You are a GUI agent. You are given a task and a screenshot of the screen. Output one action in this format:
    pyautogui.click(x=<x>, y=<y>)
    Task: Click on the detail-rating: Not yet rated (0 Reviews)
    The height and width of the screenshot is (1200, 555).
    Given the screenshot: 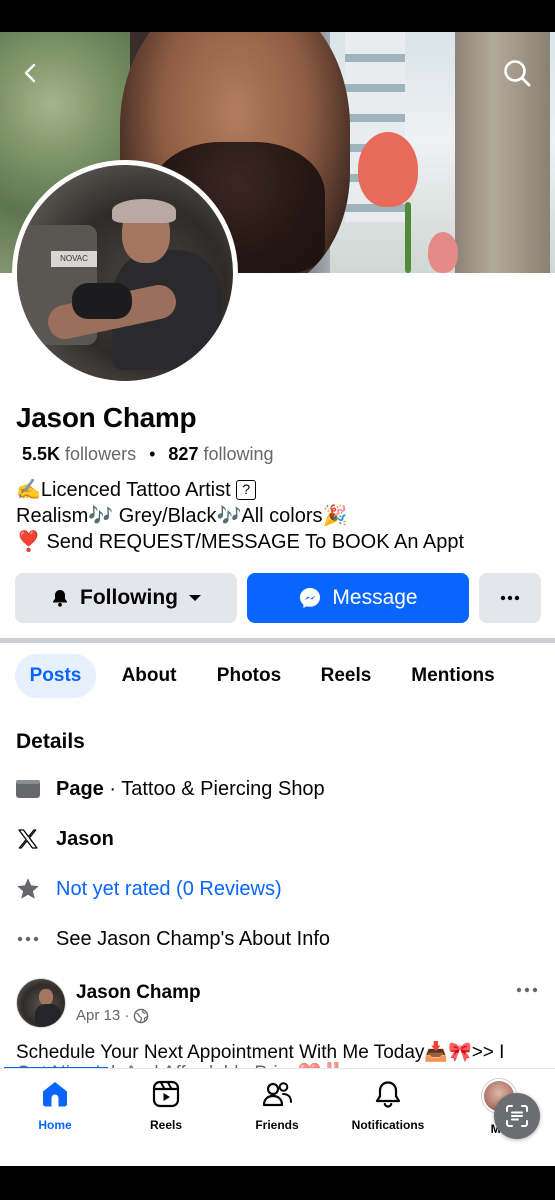 What is the action you would take?
    pyautogui.click(x=277, y=889)
    